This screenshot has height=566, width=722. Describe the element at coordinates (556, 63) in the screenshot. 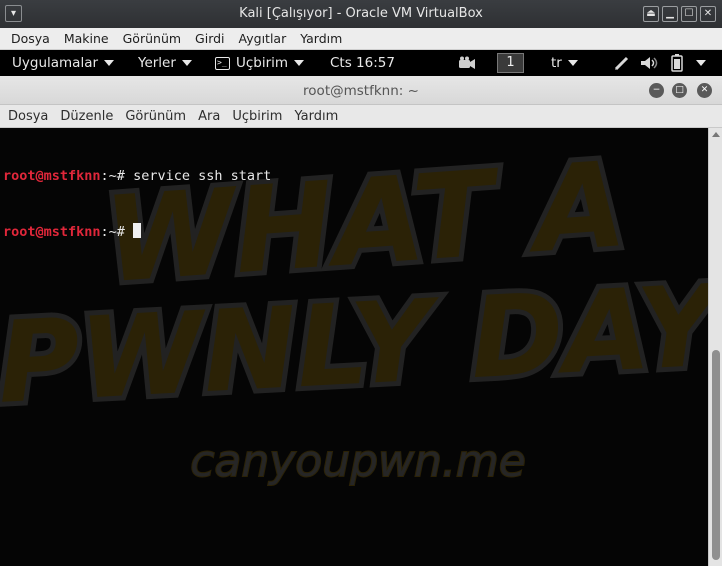

I see `keyboard-layout-label: tr` at that location.